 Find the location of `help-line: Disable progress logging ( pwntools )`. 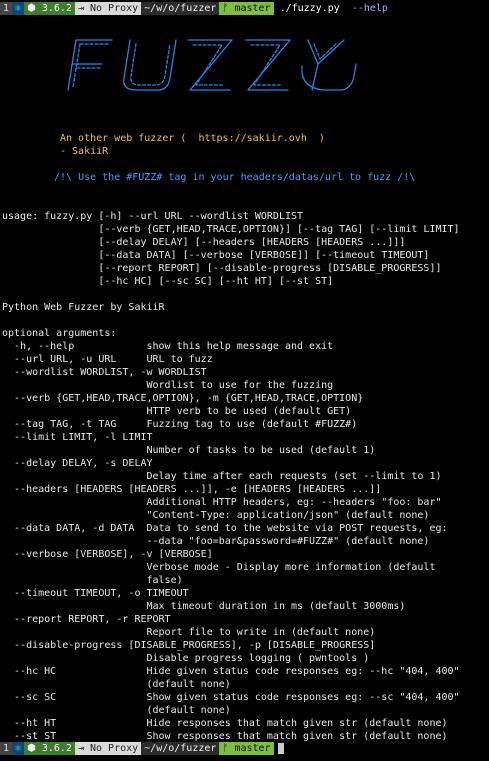

help-line: Disable progress logging ( pwntools ) is located at coordinates (186, 658).